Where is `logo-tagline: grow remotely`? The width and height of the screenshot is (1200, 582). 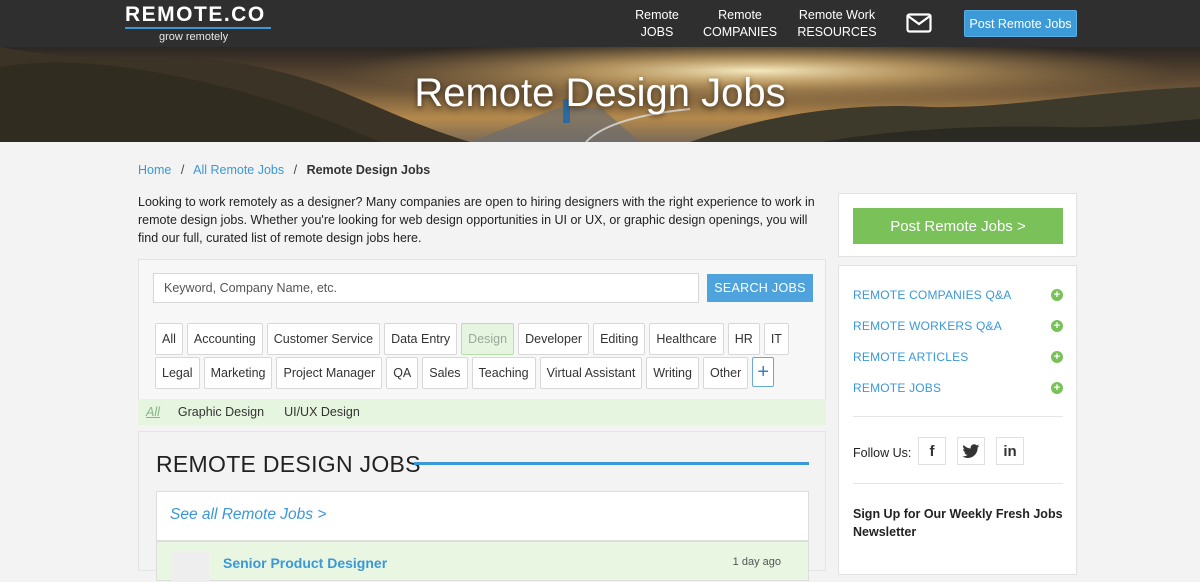 logo-tagline: grow remotely is located at coordinates (194, 37).